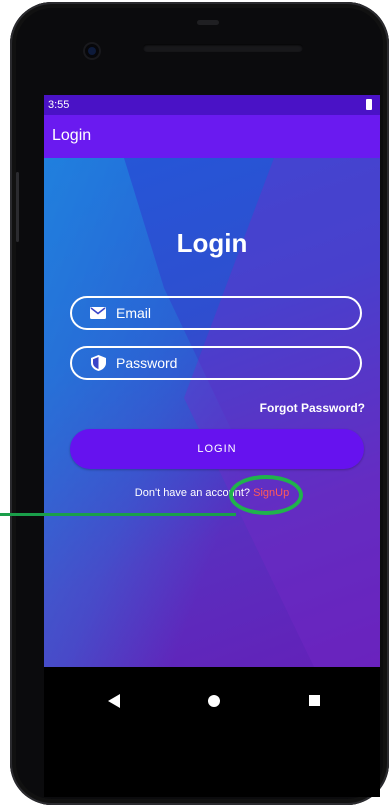 Image resolution: width=389 pixels, height=807 pixels. What do you see at coordinates (134, 313) in the screenshot?
I see `email-placeholder: Email` at bounding box center [134, 313].